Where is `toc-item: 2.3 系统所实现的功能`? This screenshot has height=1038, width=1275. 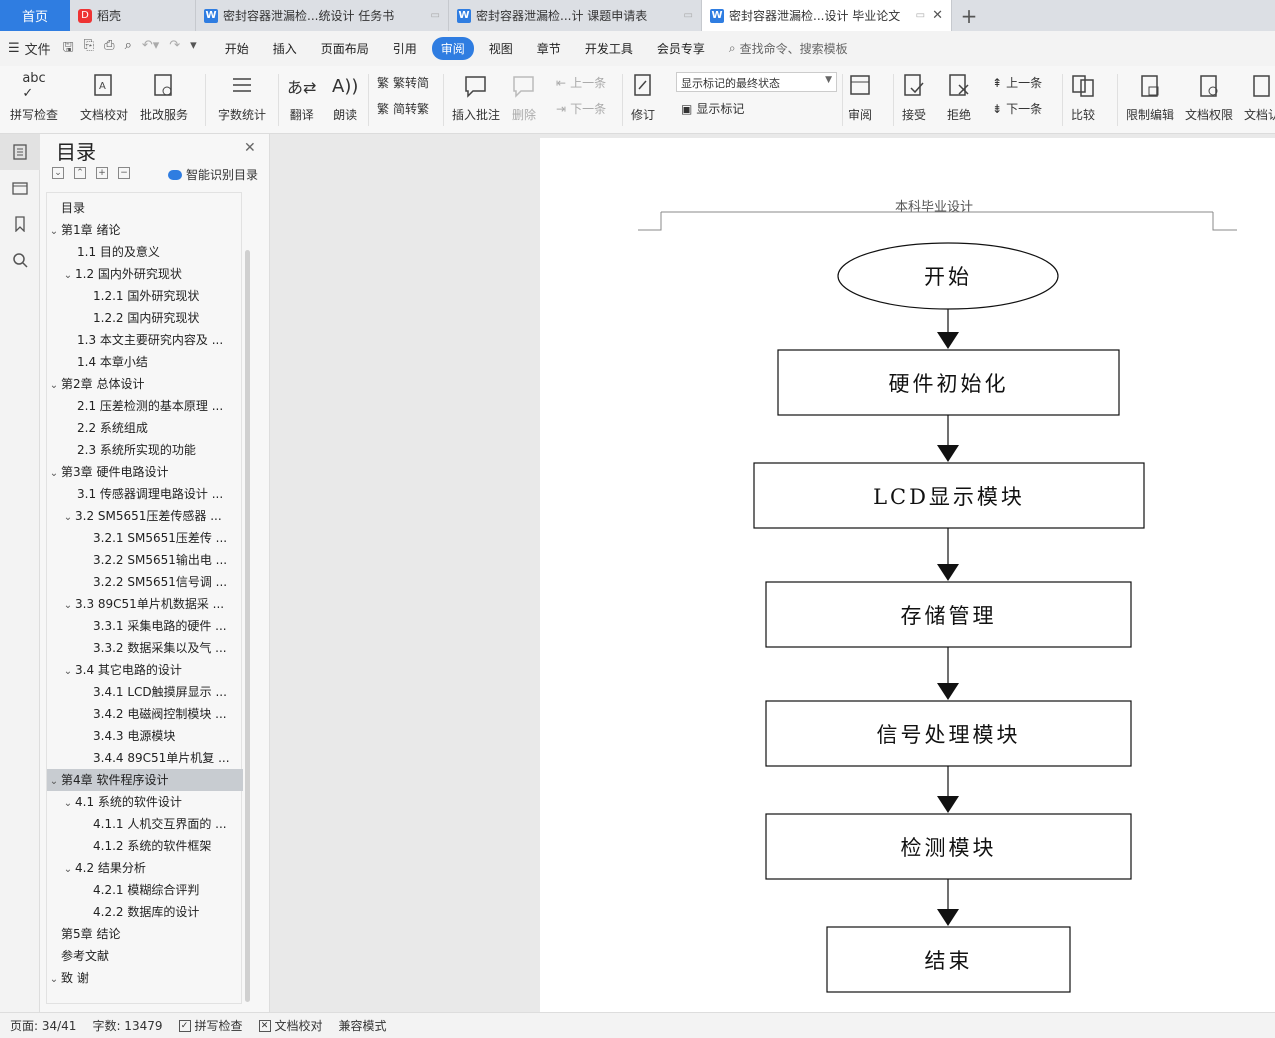 toc-item: 2.3 系统所实现的功能 is located at coordinates (145, 450).